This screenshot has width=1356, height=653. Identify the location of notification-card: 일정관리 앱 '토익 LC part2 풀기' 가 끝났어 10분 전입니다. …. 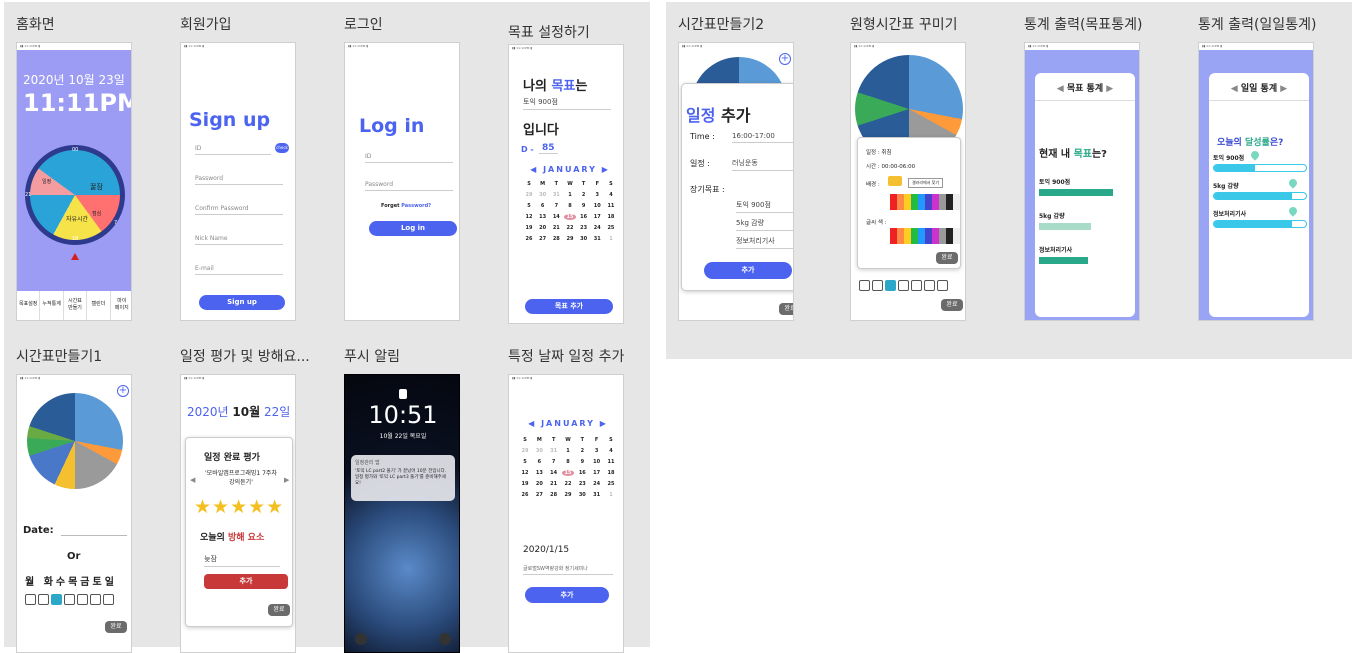
(403, 478).